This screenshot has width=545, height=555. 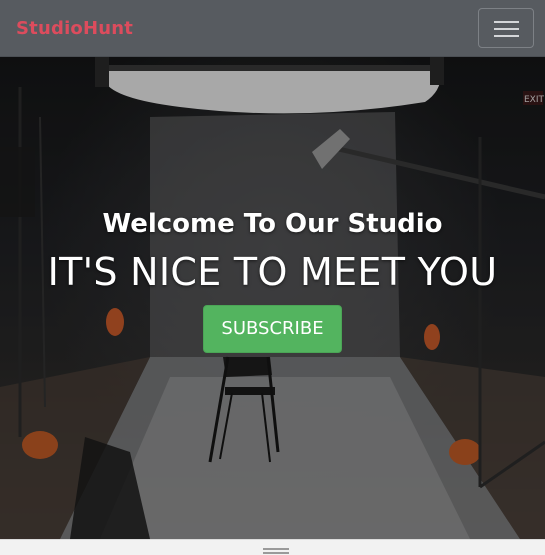 What do you see at coordinates (272, 272) in the screenshot?
I see `hero-title: IT'S NICE TO MEET YOU` at bounding box center [272, 272].